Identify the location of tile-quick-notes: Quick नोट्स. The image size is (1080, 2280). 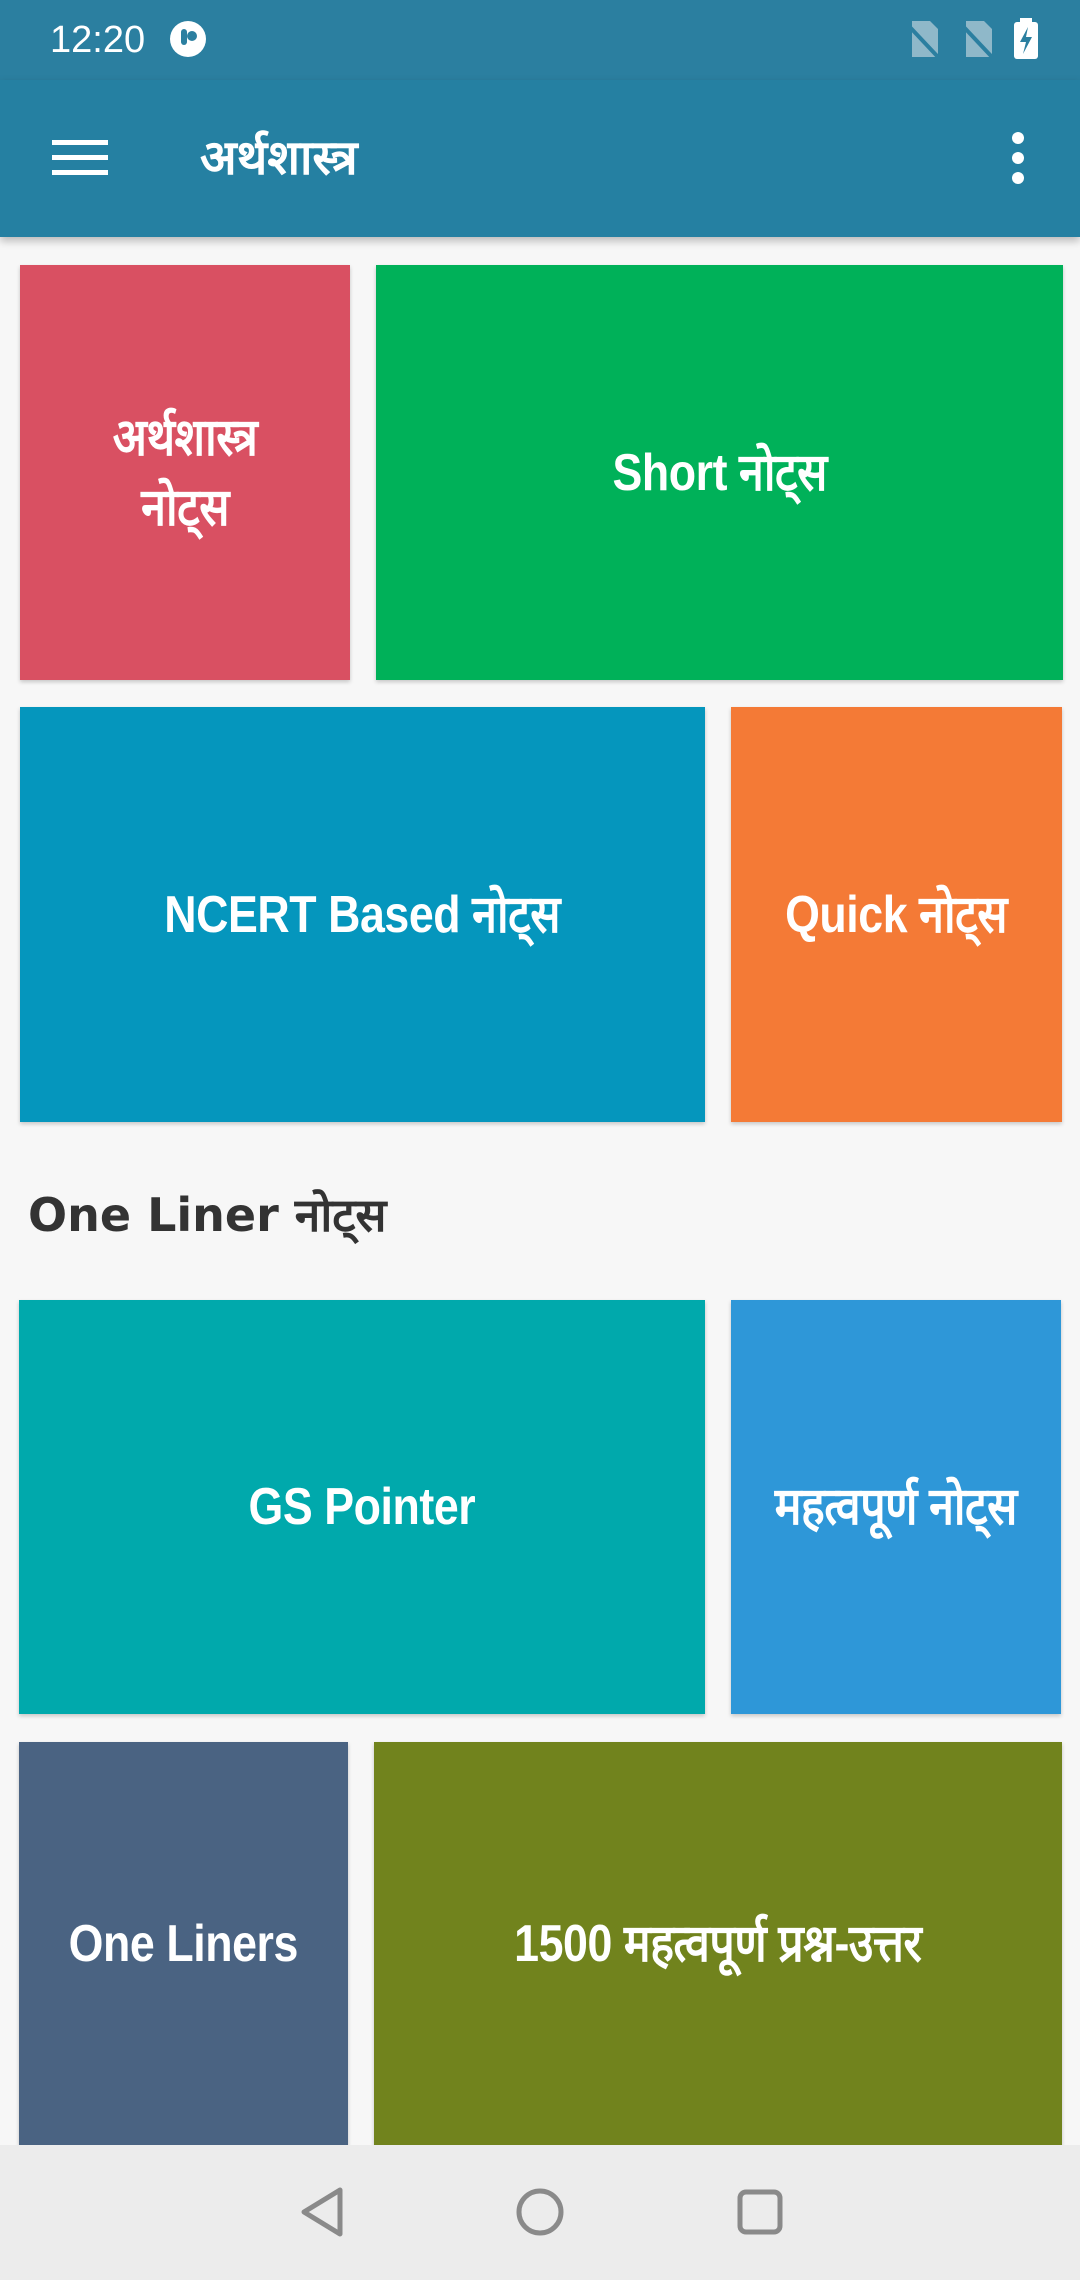
(896, 914).